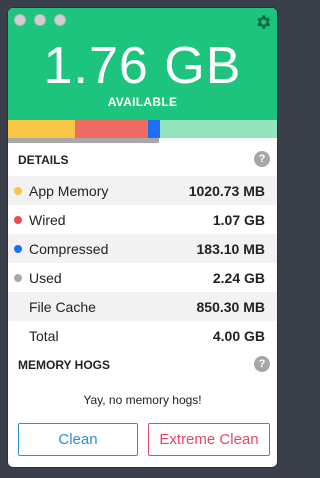 The width and height of the screenshot is (320, 478). What do you see at coordinates (45, 277) in the screenshot?
I see `detail-label: Used` at bounding box center [45, 277].